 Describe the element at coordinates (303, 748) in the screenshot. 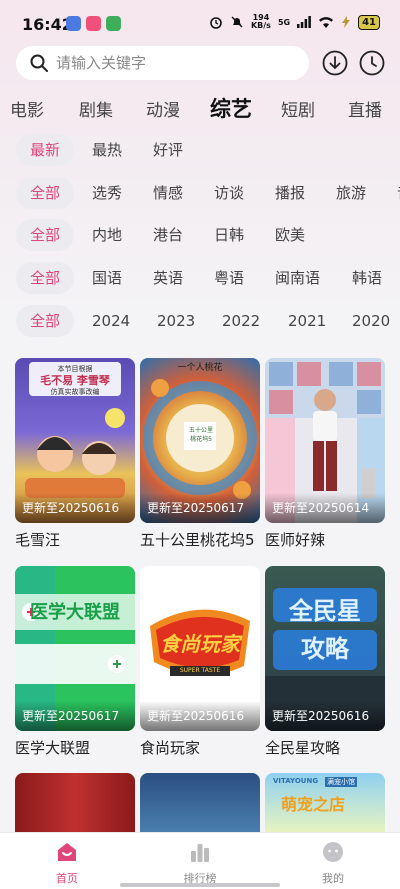

I see `show-title: 全民星攻略` at that location.